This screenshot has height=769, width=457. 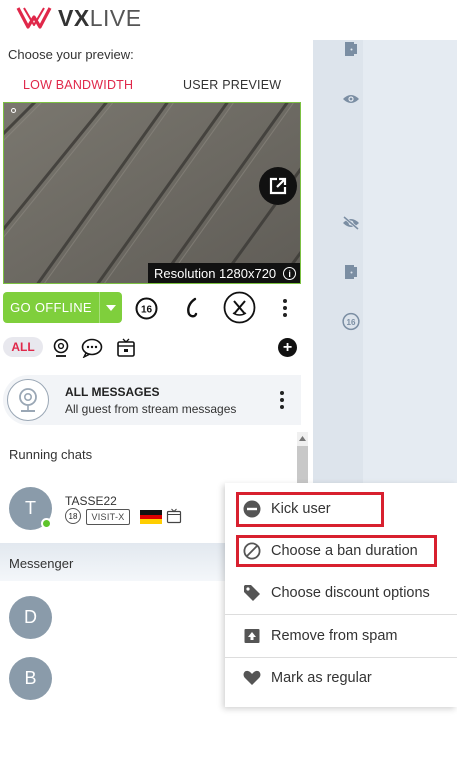 I want to click on menu-item-label: Mark as regular, so click(x=321, y=678).